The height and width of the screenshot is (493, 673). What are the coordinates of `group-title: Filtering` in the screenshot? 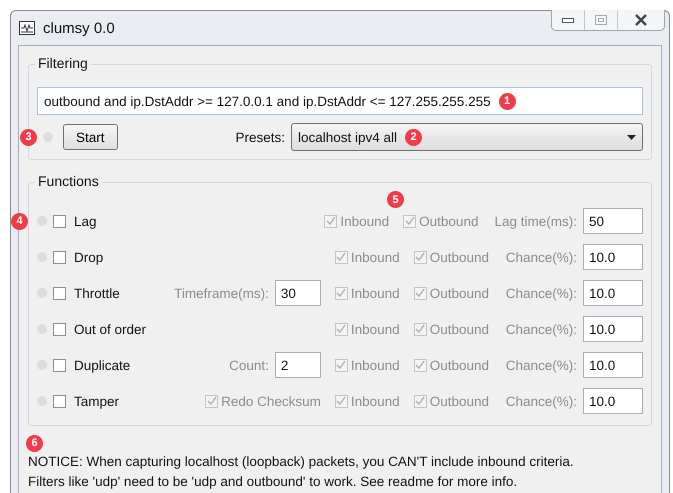 It's located at (63, 63).